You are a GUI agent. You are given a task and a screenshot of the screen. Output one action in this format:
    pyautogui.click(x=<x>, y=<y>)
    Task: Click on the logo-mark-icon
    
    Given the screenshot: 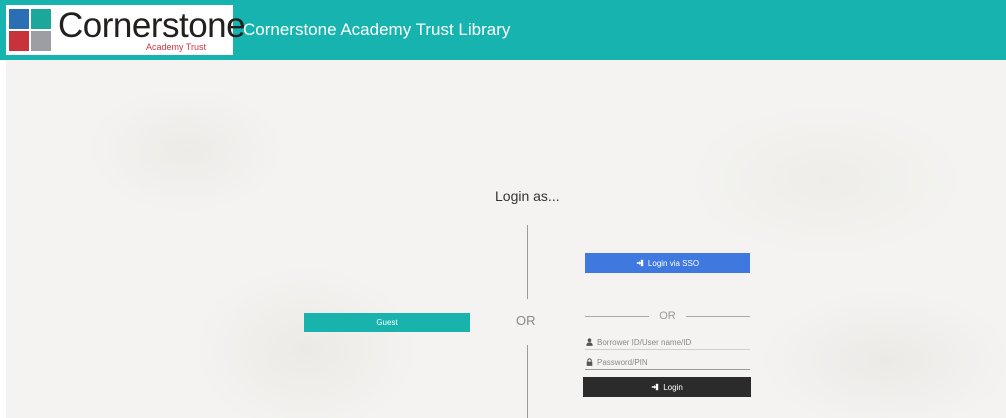 What is the action you would take?
    pyautogui.click(x=30, y=30)
    